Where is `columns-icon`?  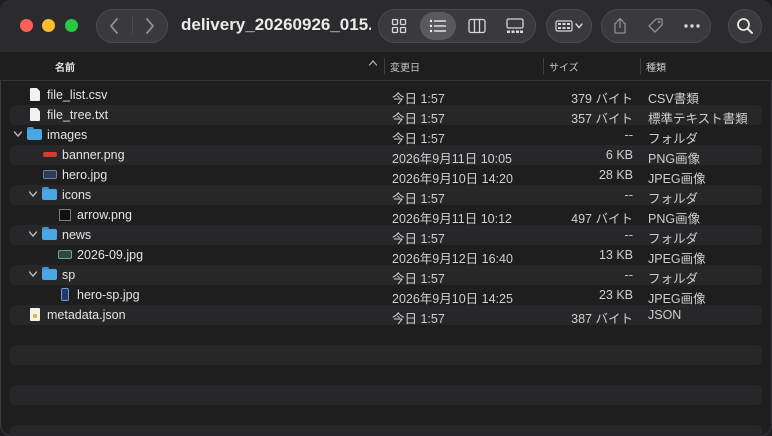 columns-icon is located at coordinates (477, 26).